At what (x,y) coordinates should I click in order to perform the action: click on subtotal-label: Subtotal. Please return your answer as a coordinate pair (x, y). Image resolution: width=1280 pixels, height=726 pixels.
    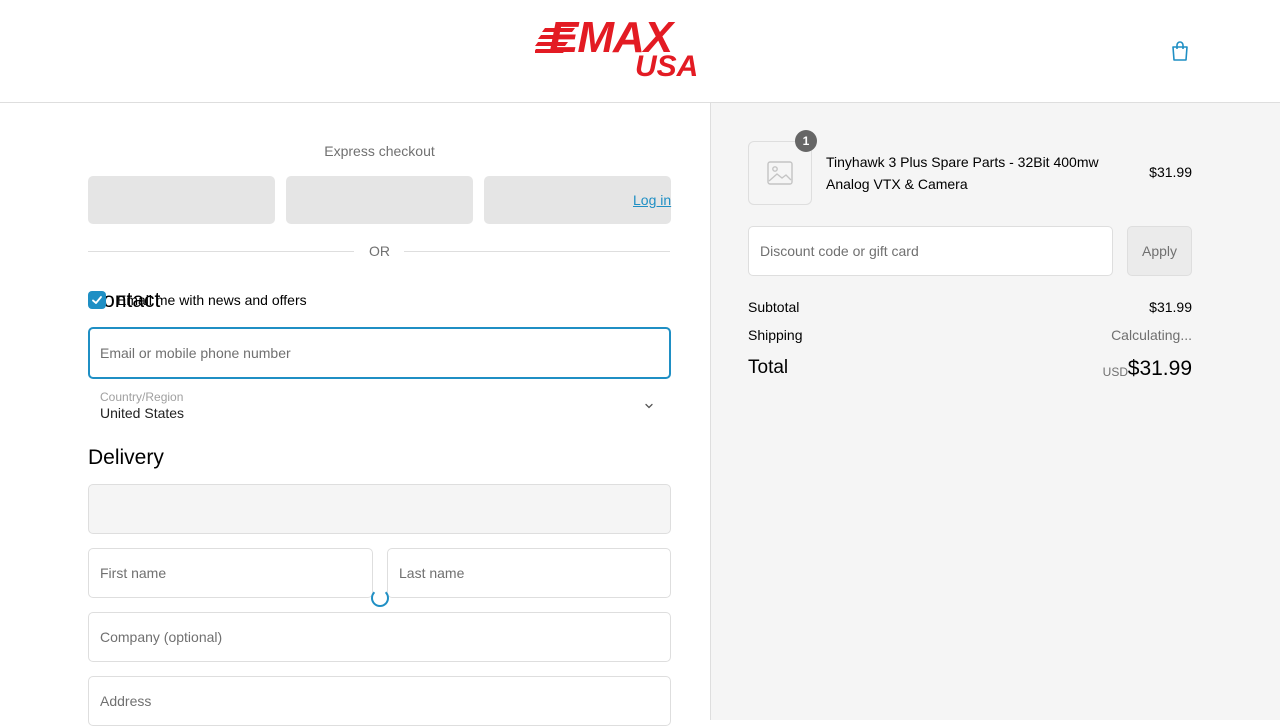
    Looking at the image, I should click on (774, 307).